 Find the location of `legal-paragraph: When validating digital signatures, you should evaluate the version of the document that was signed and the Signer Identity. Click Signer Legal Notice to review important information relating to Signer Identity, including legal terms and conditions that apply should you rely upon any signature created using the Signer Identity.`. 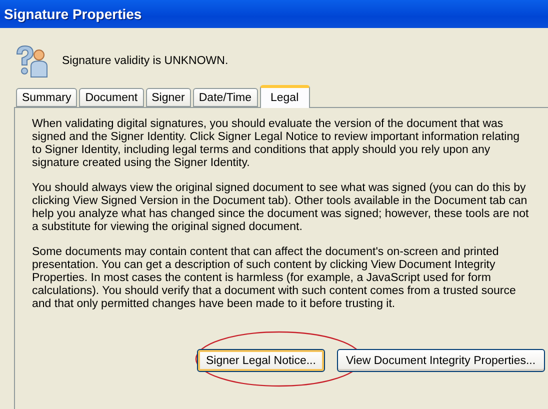

legal-paragraph: When validating digital signatures, you should evaluate the version of the document that was signed and the Signer Identity. Click Signer Legal Notice to review important information relating to Signer Identity, including legal terms and conditions that apply should you rely upon any signature created using the Signer Identity. is located at coordinates (276, 144).